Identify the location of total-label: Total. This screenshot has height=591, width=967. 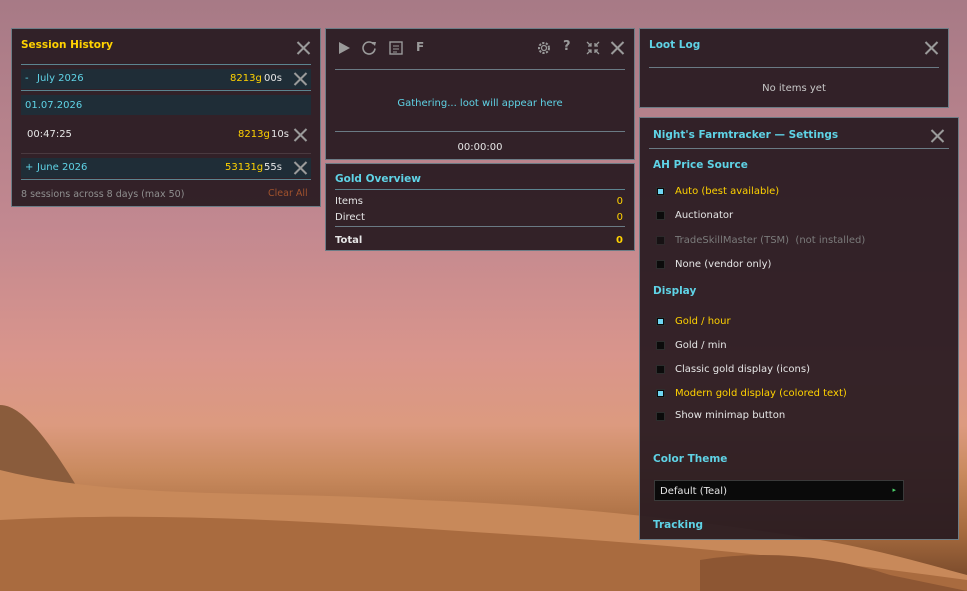
(349, 240).